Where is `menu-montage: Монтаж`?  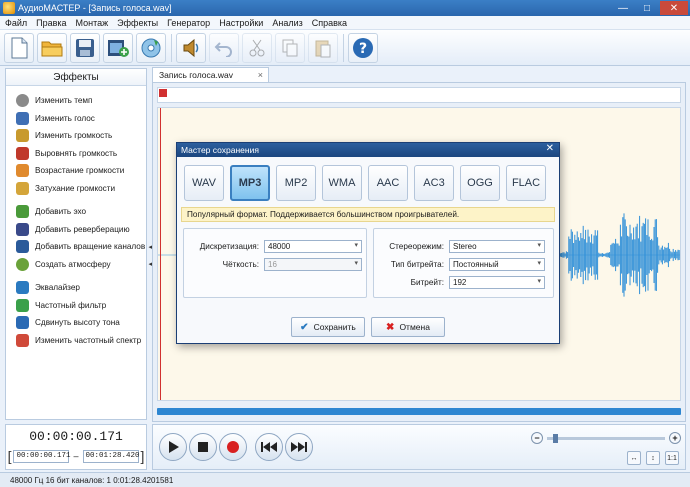
menu-montage: Монтаж is located at coordinates (92, 23).